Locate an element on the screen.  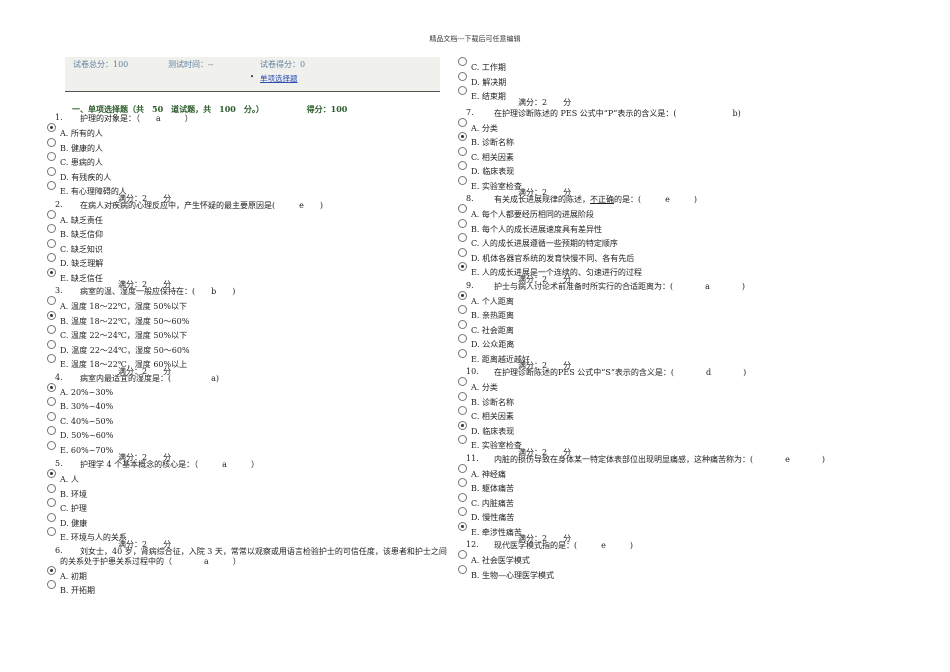
question-number: 4. is located at coordinates (59, 377).